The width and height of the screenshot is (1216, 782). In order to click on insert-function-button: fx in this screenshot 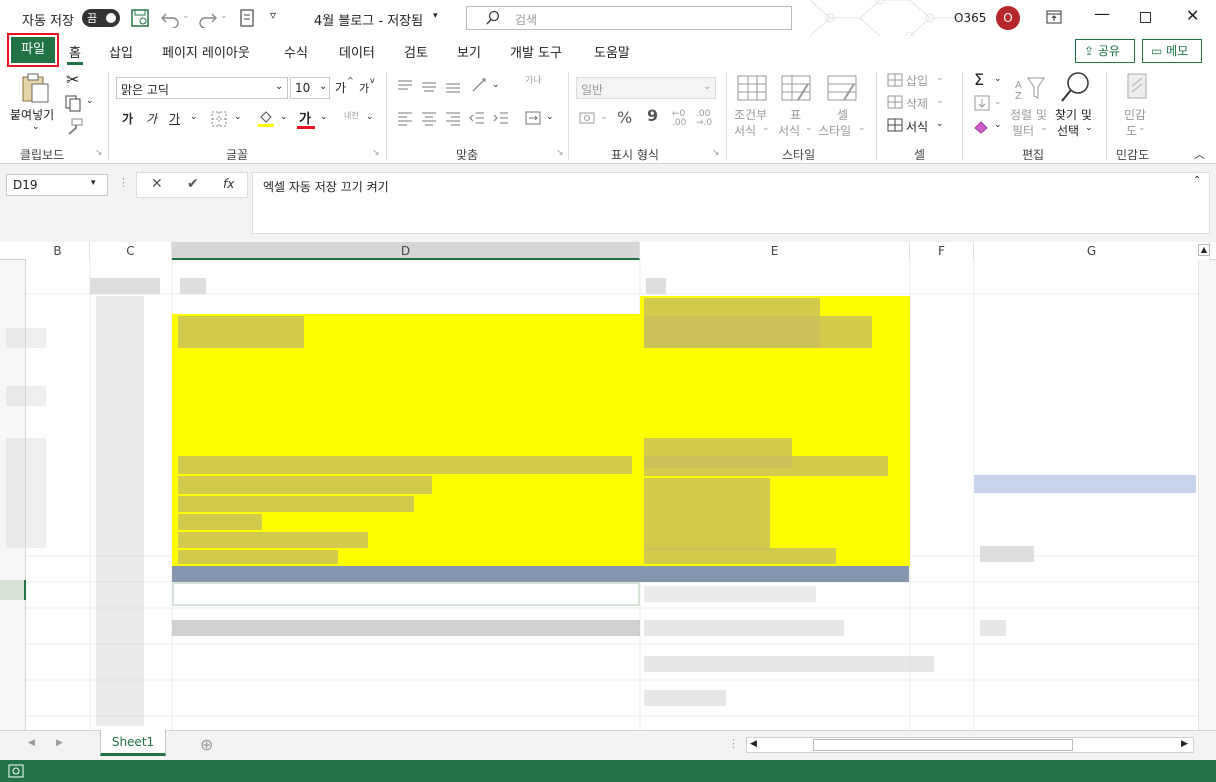, I will do `click(228, 184)`.